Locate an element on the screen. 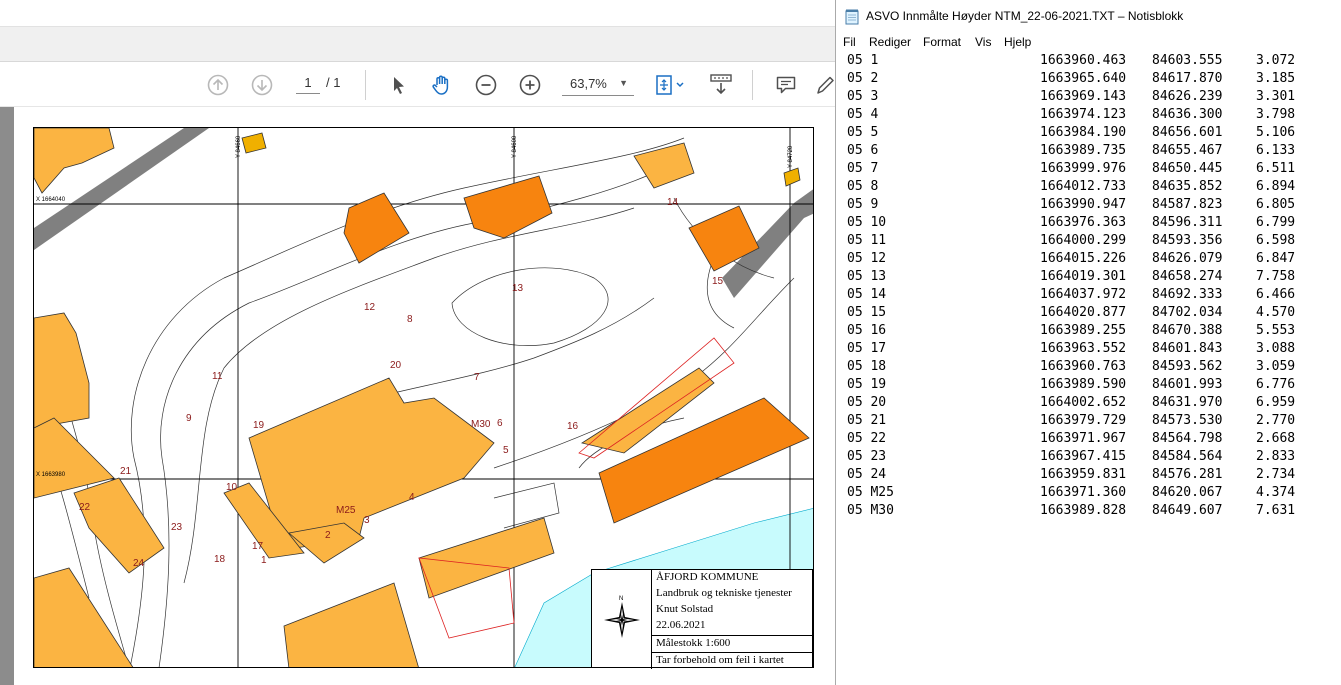 This screenshot has width=1341, height=685. comment-icon is located at coordinates (786, 85).